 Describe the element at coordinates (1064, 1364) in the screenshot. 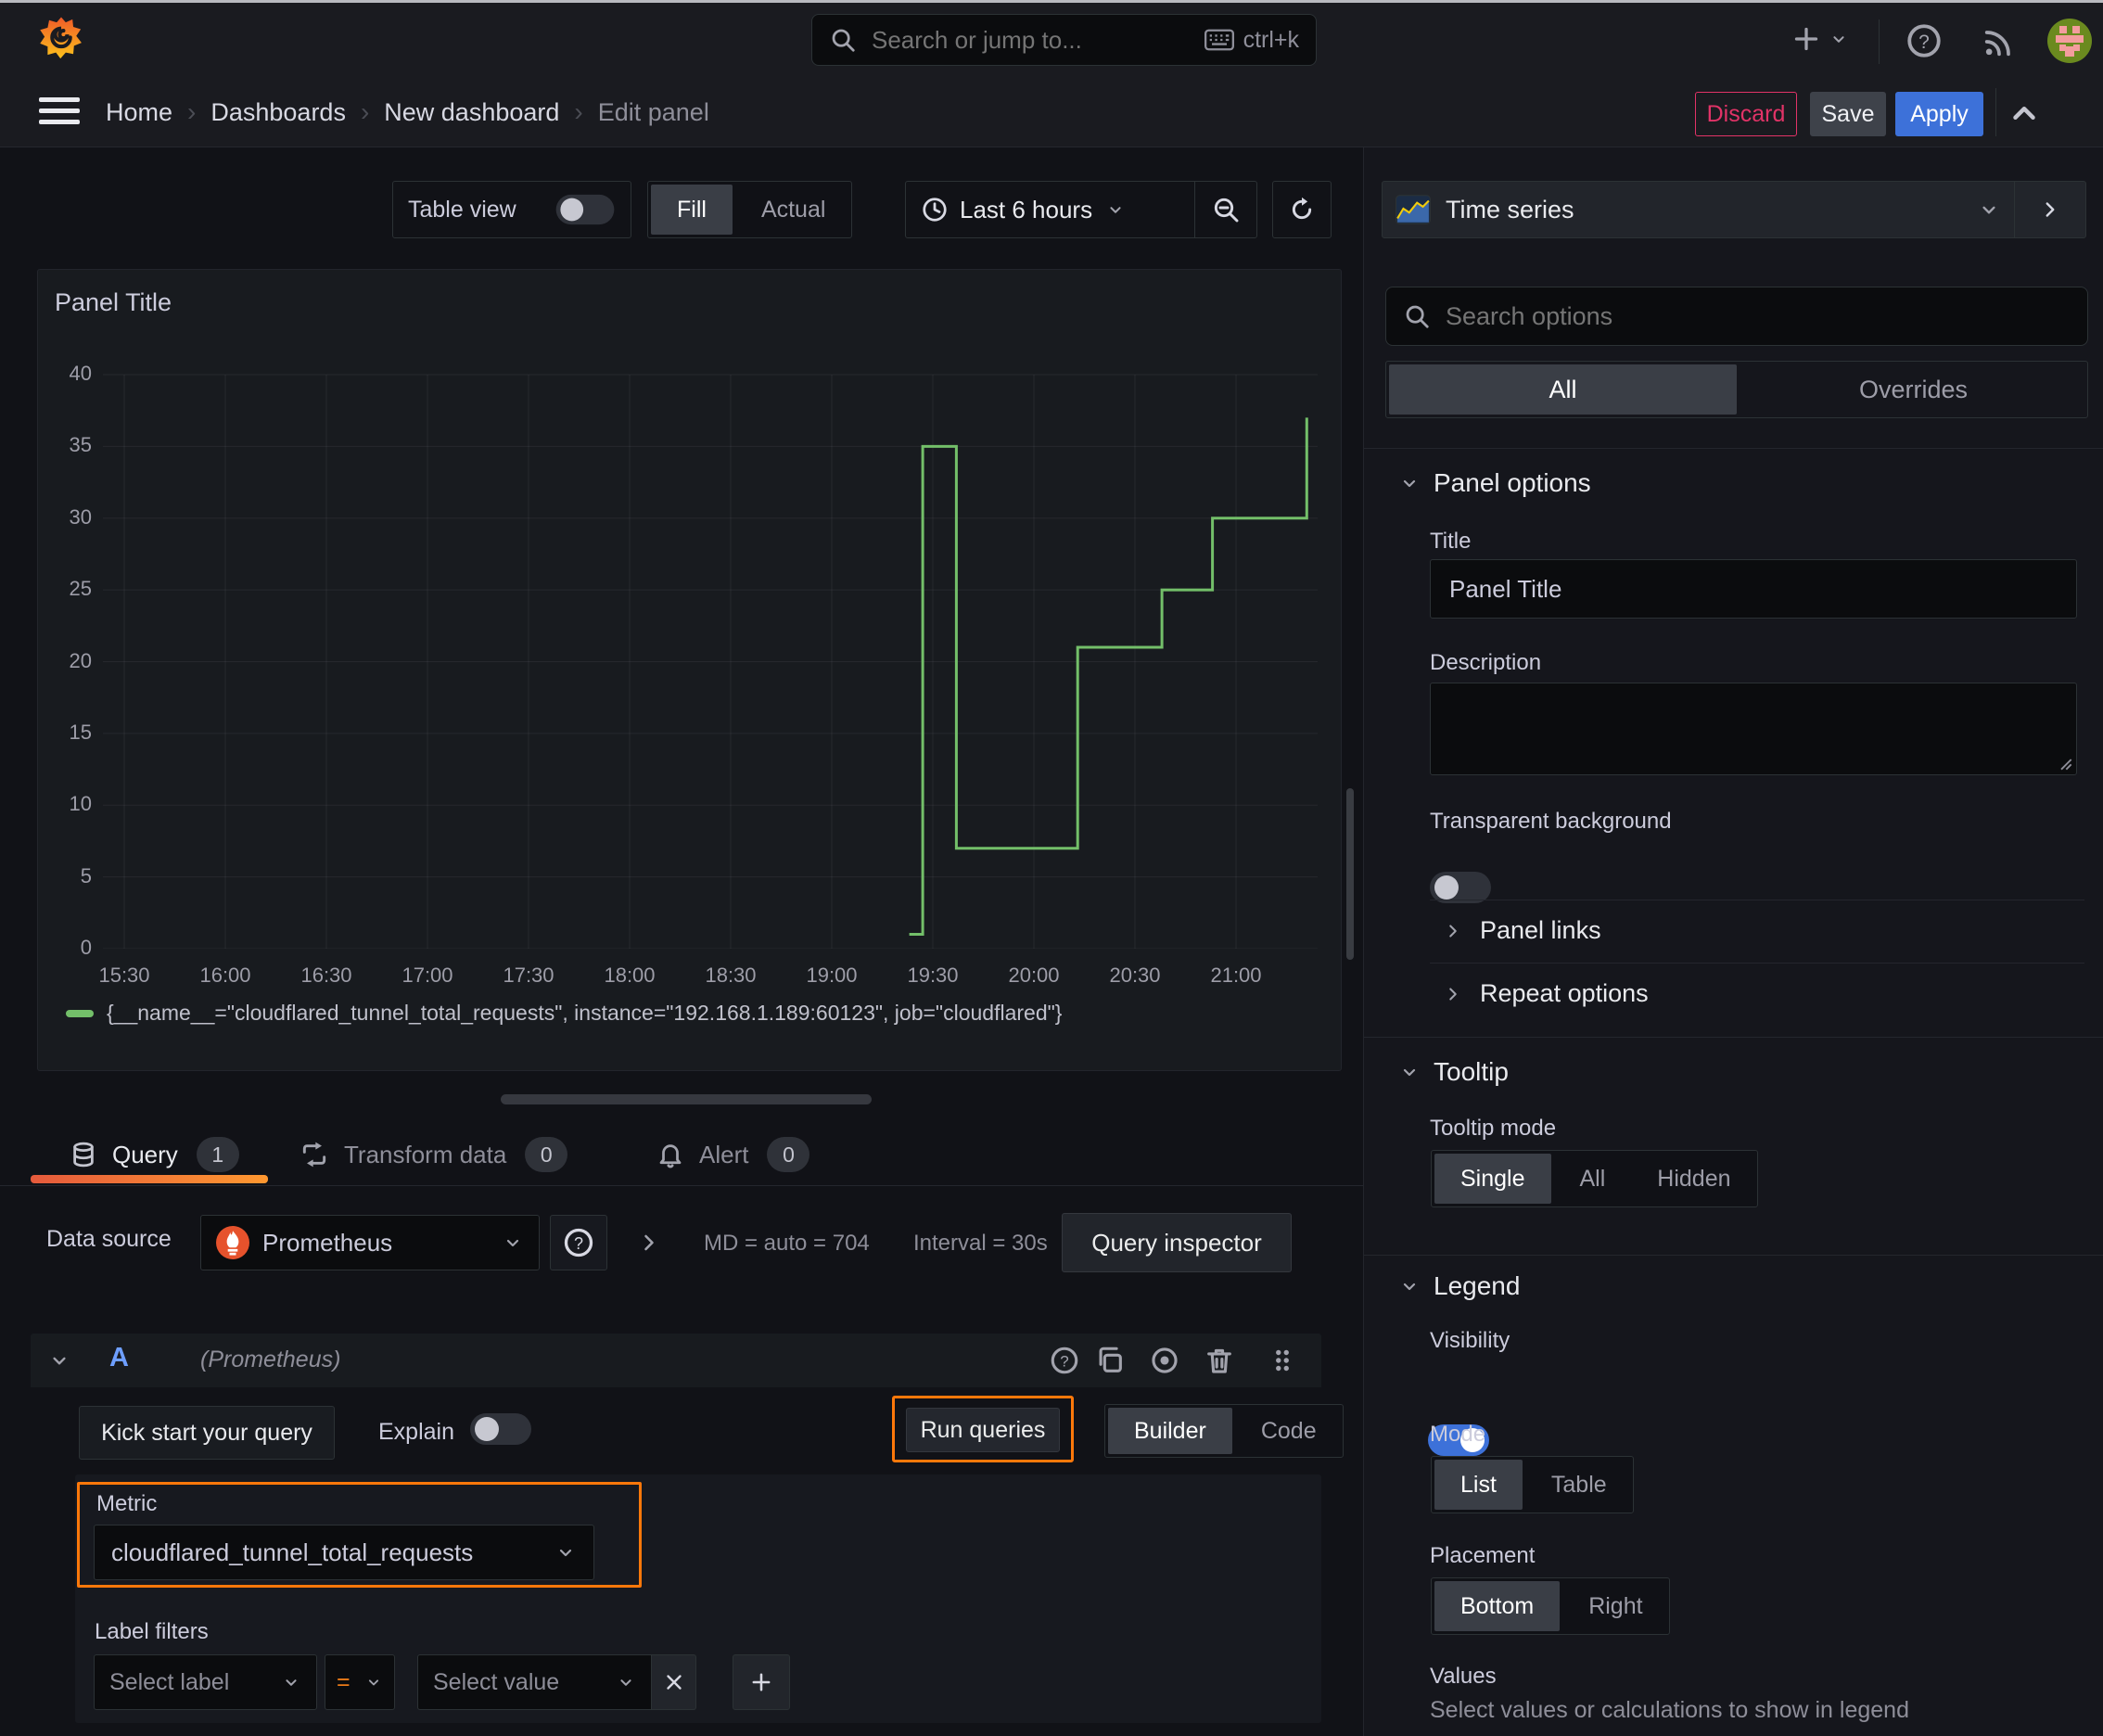

I see `query-help-icon: ?` at that location.